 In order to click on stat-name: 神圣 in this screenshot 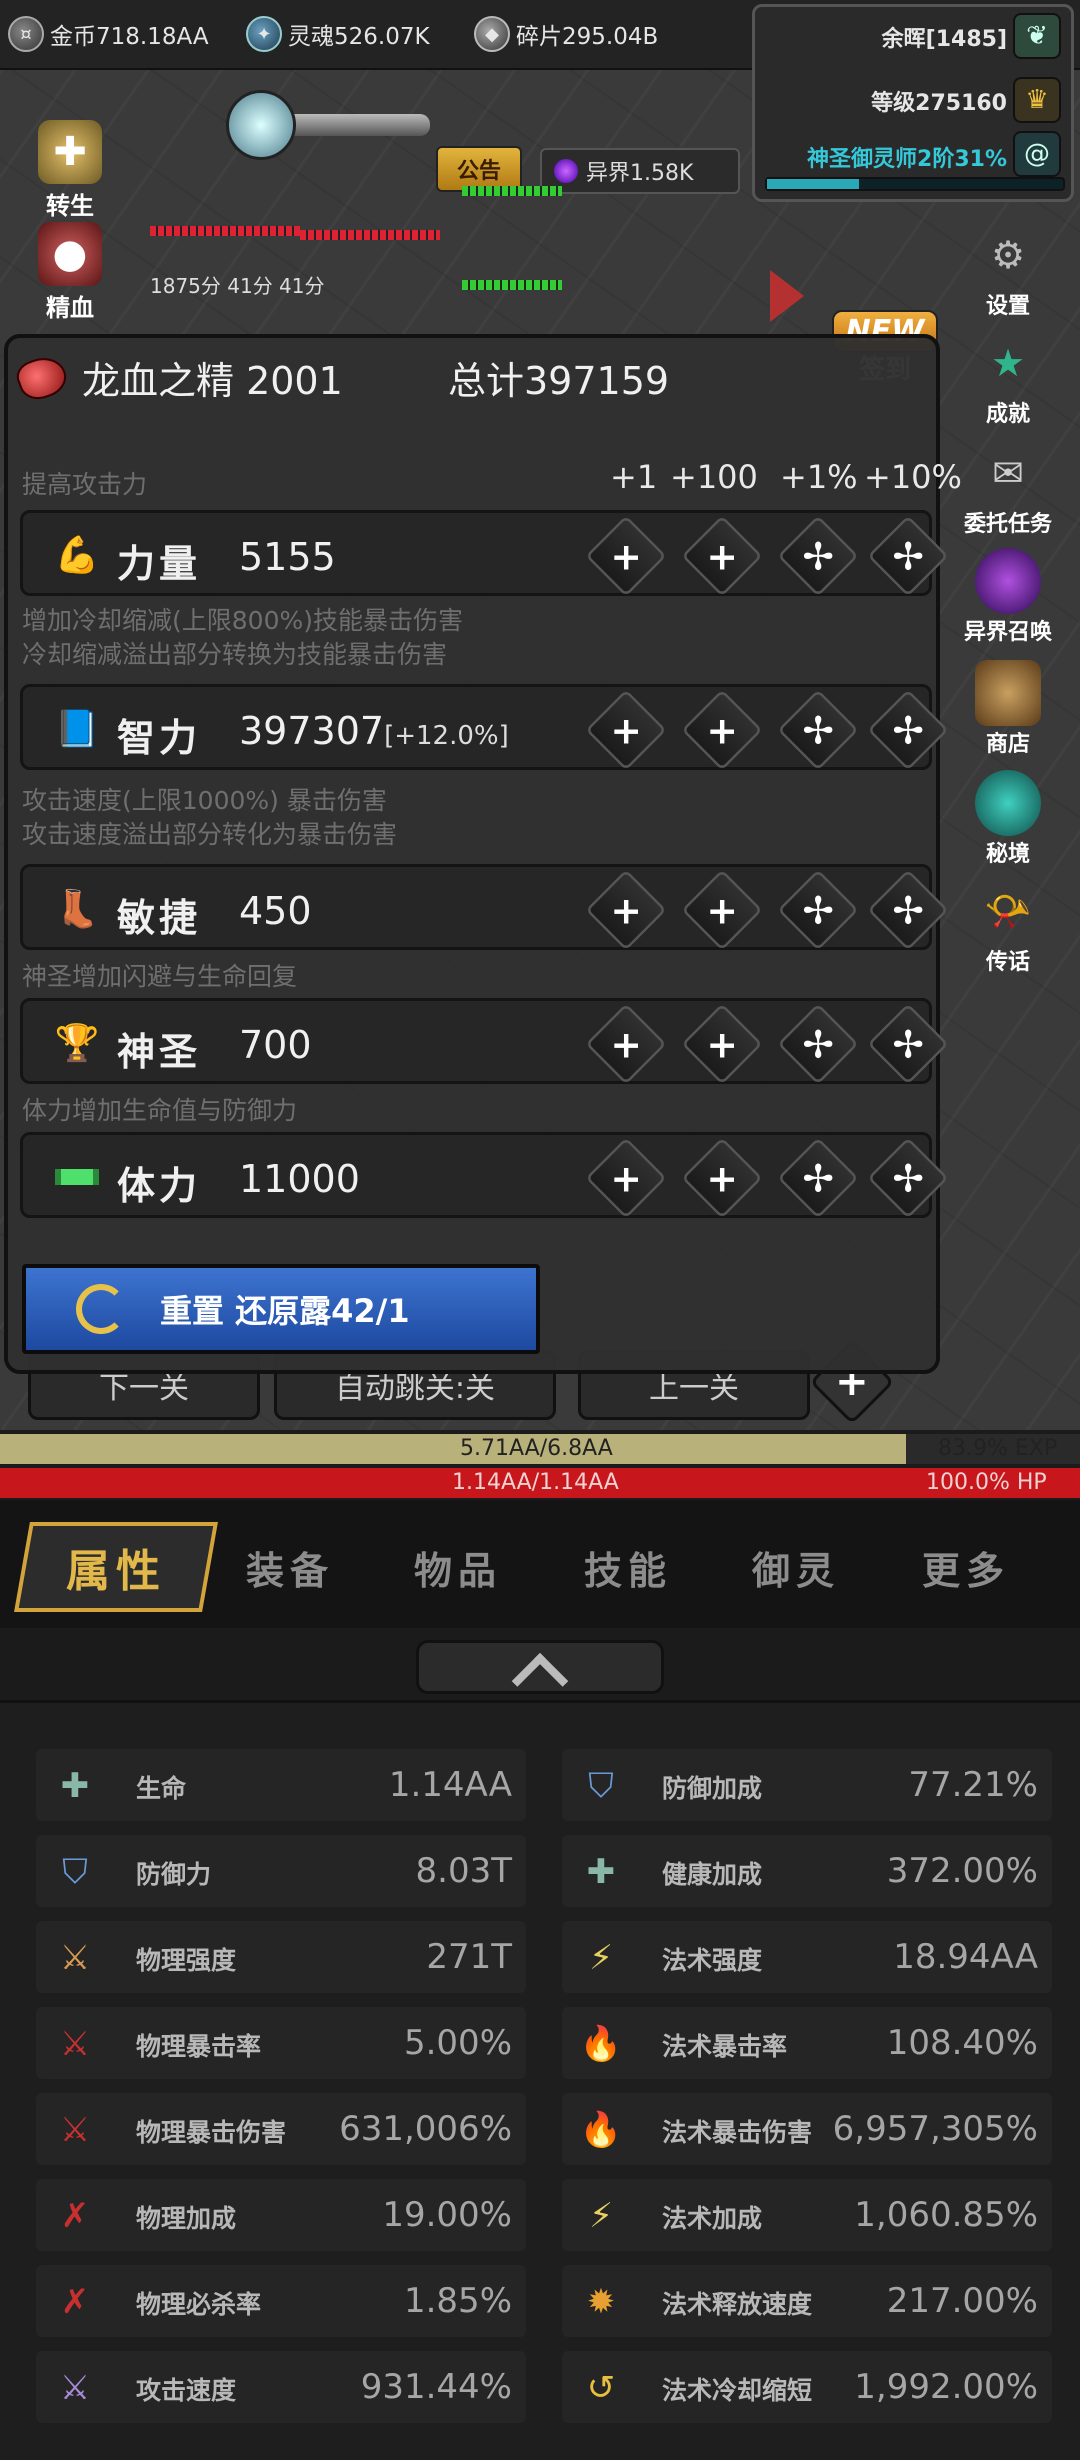, I will do `click(159, 1052)`.